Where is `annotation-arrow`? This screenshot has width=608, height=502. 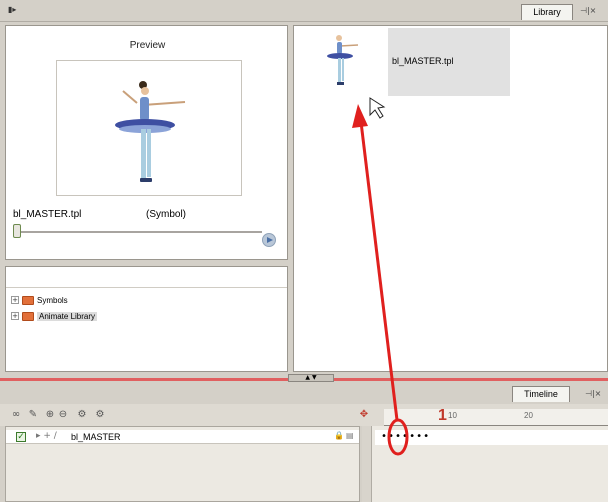
annotation-arrow is located at coordinates (380, 276).